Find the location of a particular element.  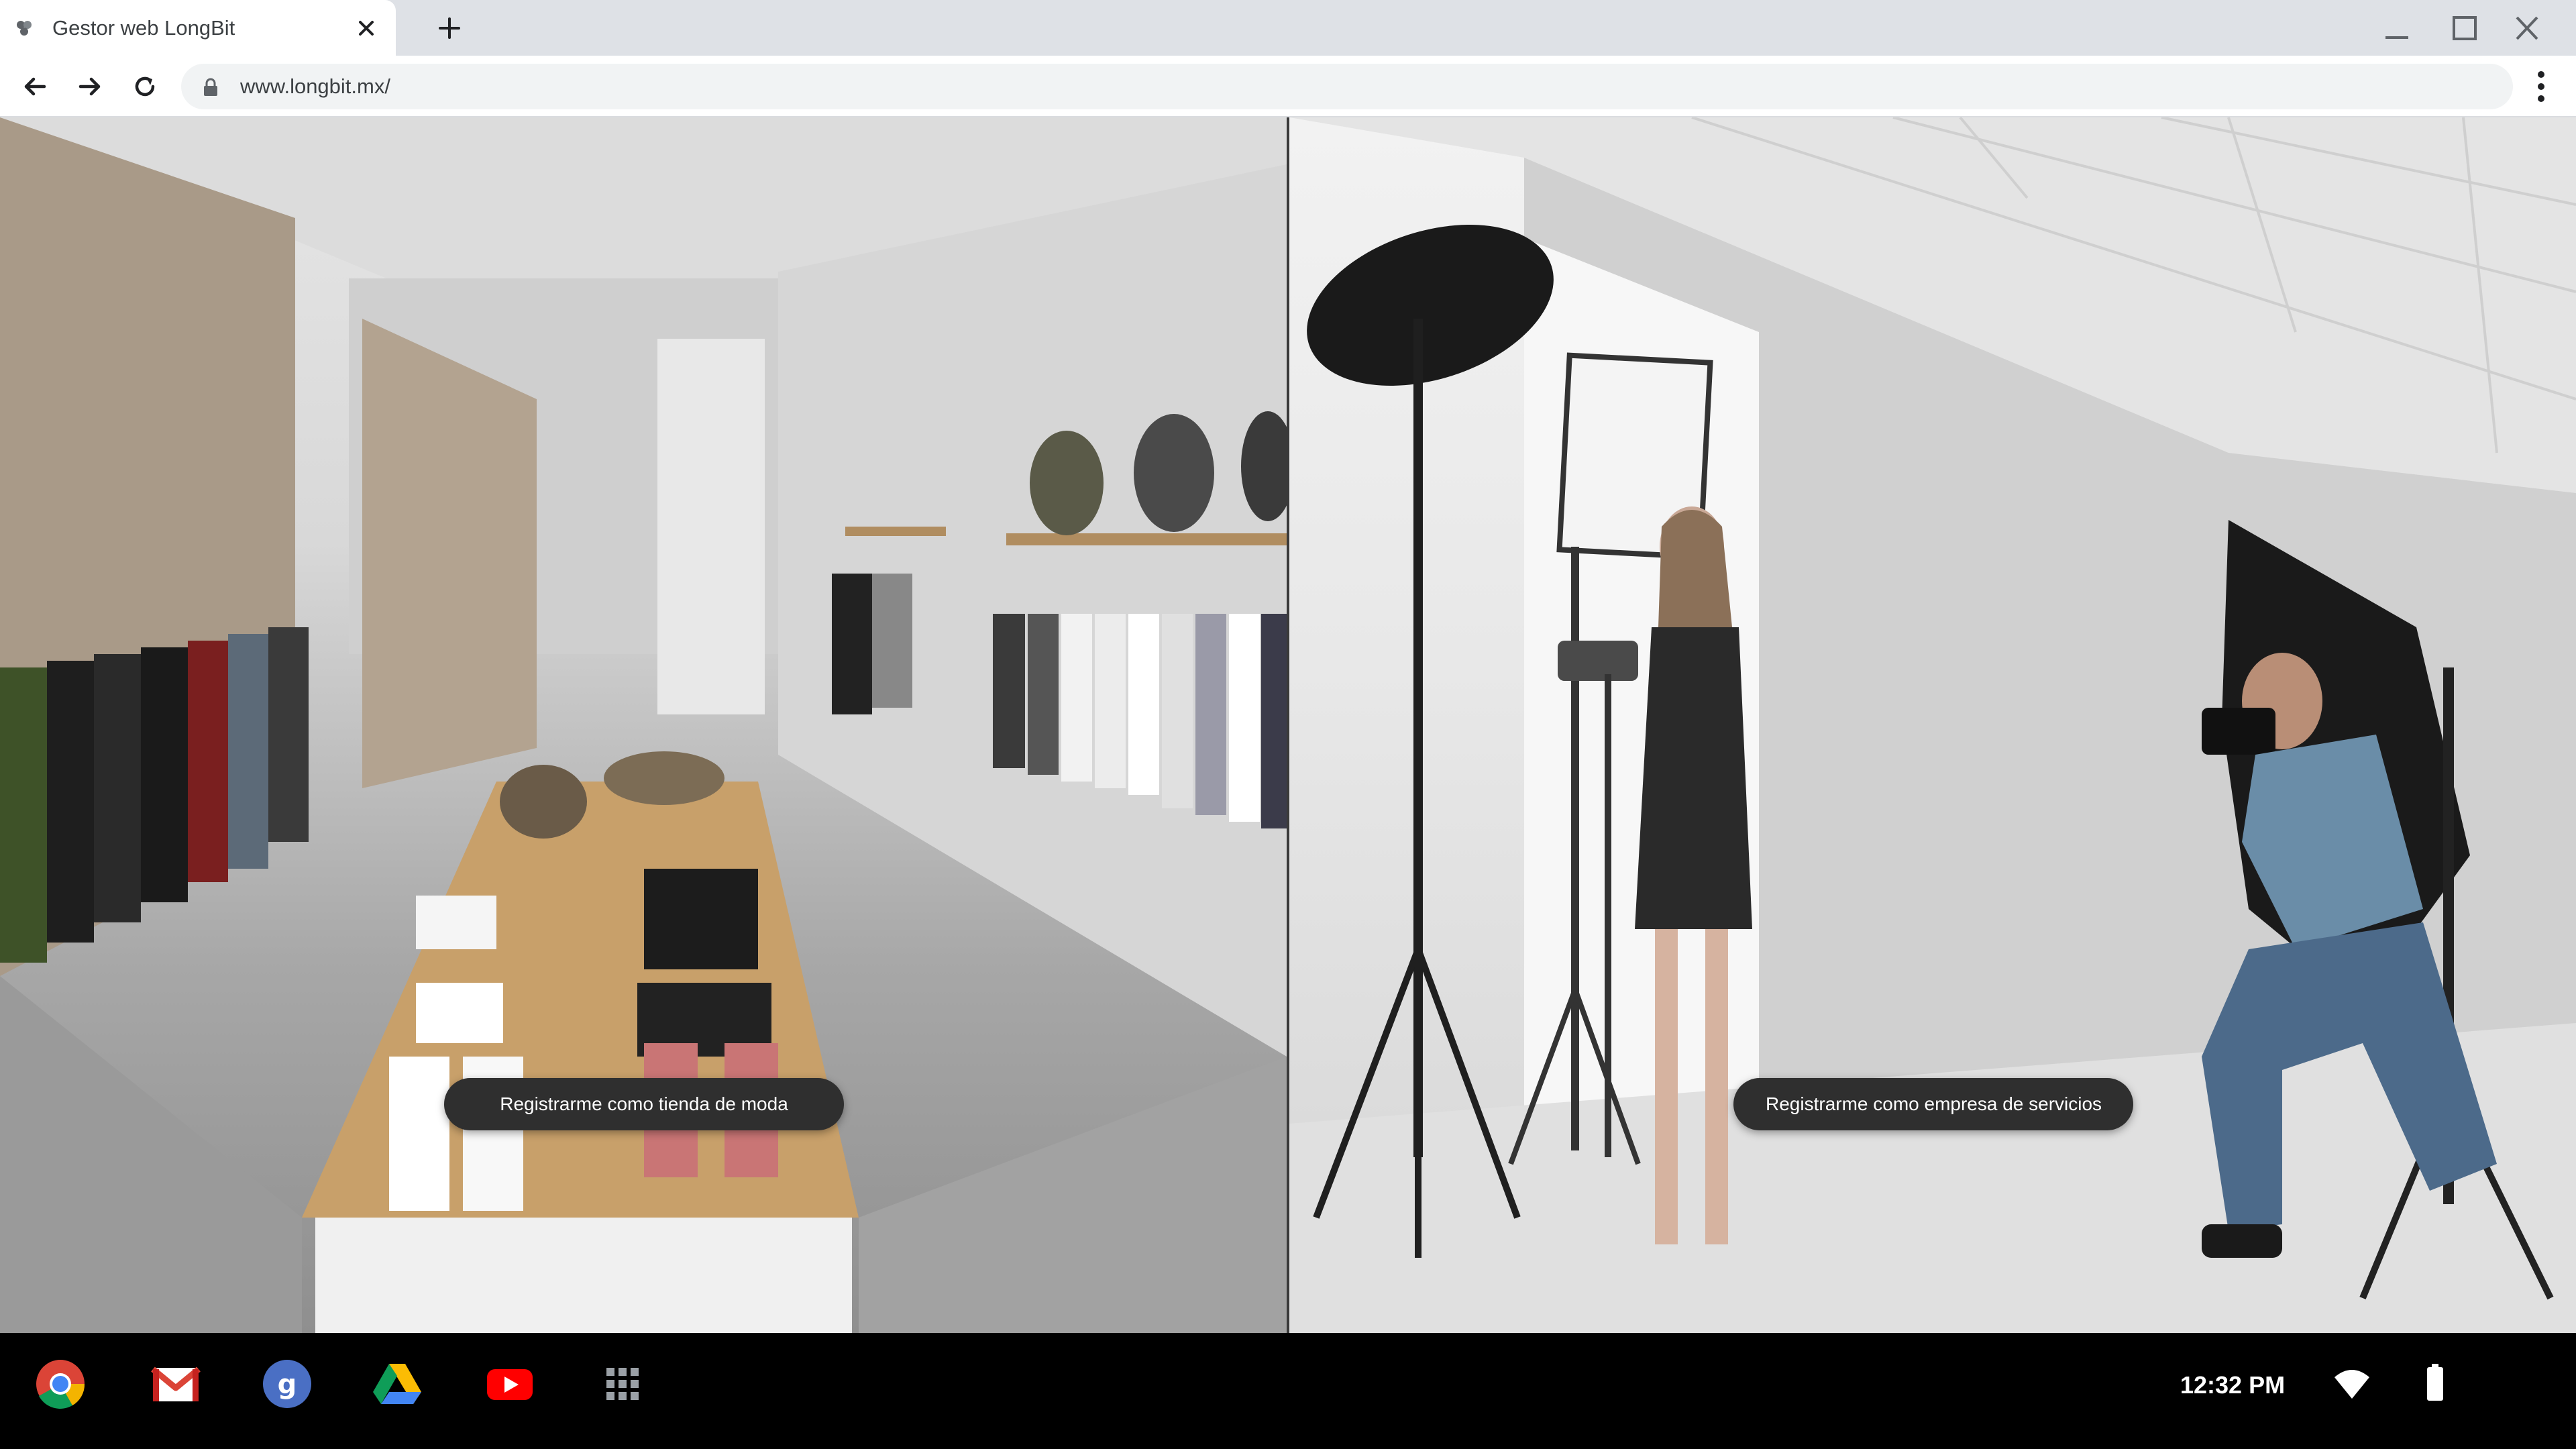

close-window-icon is located at coordinates (2527, 28).